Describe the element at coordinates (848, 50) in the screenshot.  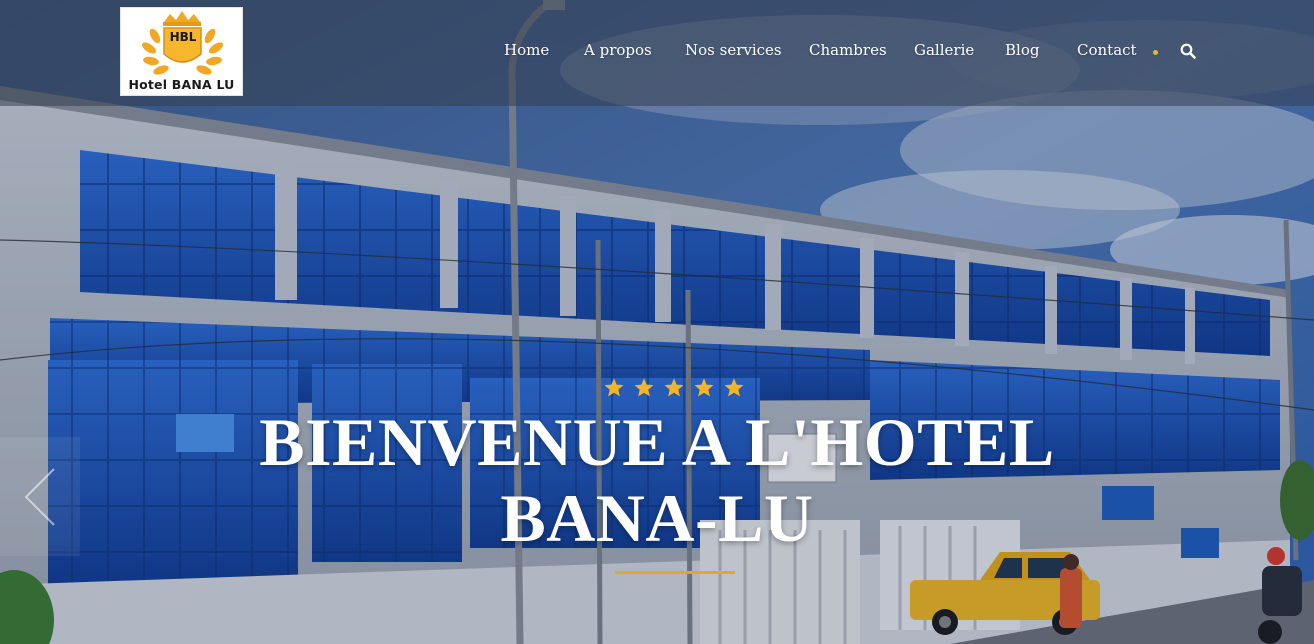
I see `nav-item-chambres: Chambres` at that location.